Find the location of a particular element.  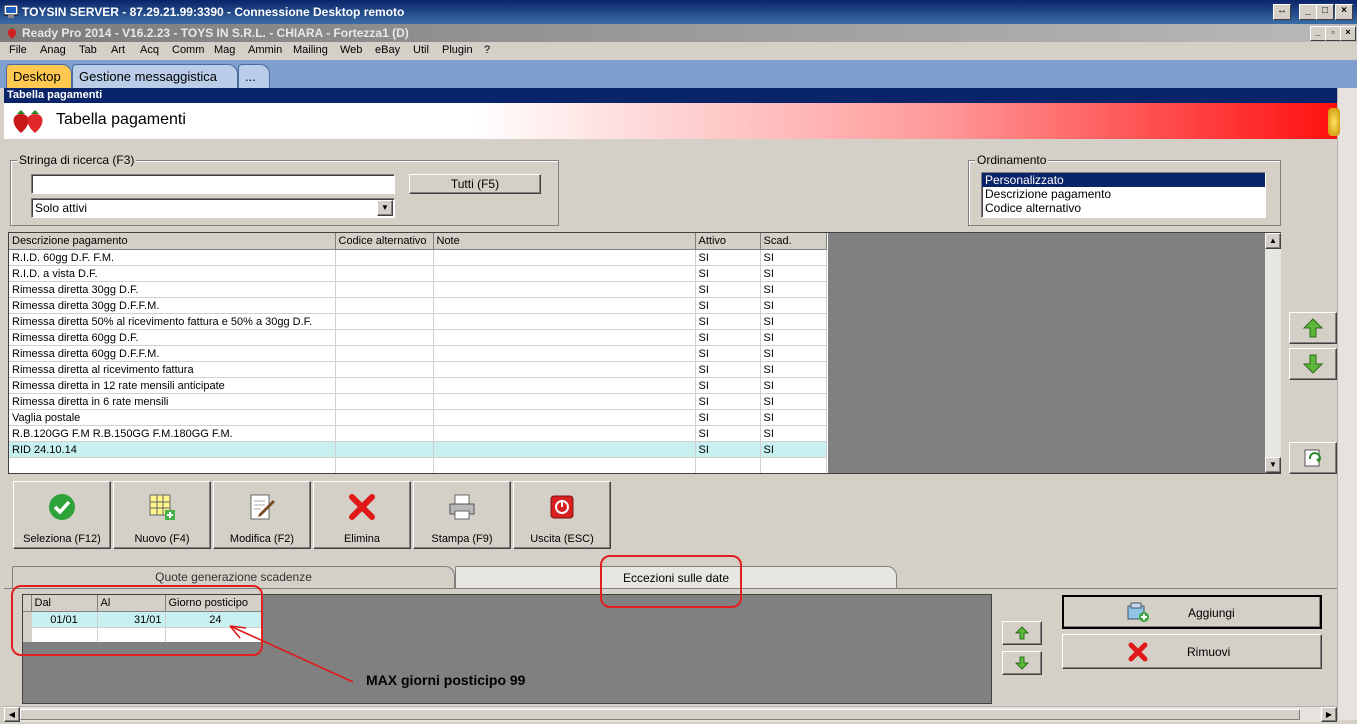

app-restore-button: ▫ is located at coordinates (1333, 33).